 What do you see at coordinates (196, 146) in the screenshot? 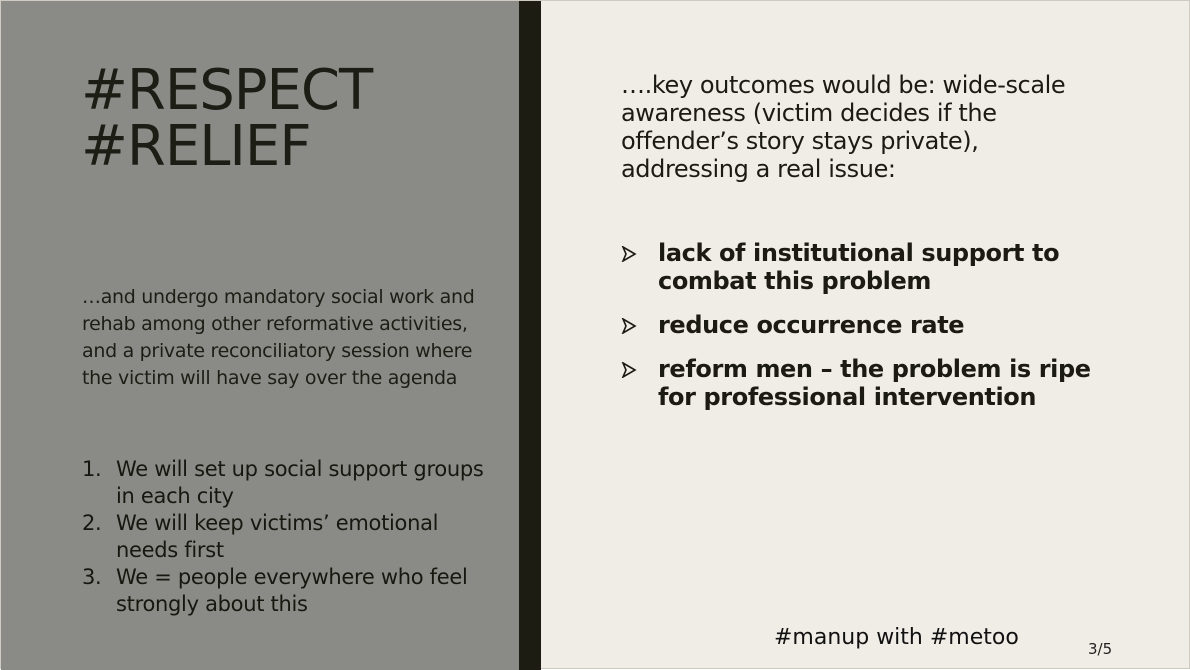
I see `title-line-relief: #RELIEF` at bounding box center [196, 146].